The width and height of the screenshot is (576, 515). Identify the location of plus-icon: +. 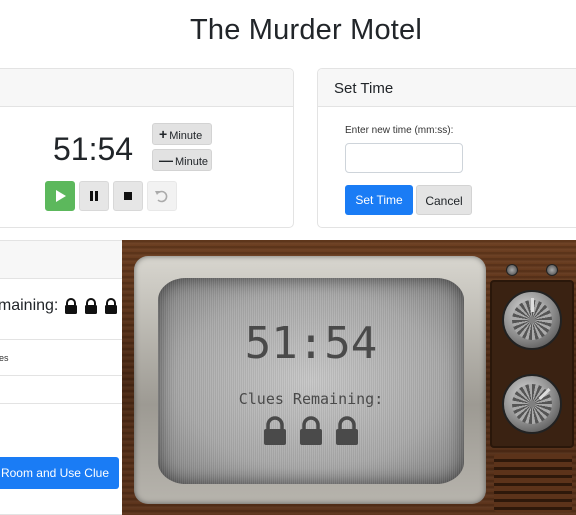
(163, 134).